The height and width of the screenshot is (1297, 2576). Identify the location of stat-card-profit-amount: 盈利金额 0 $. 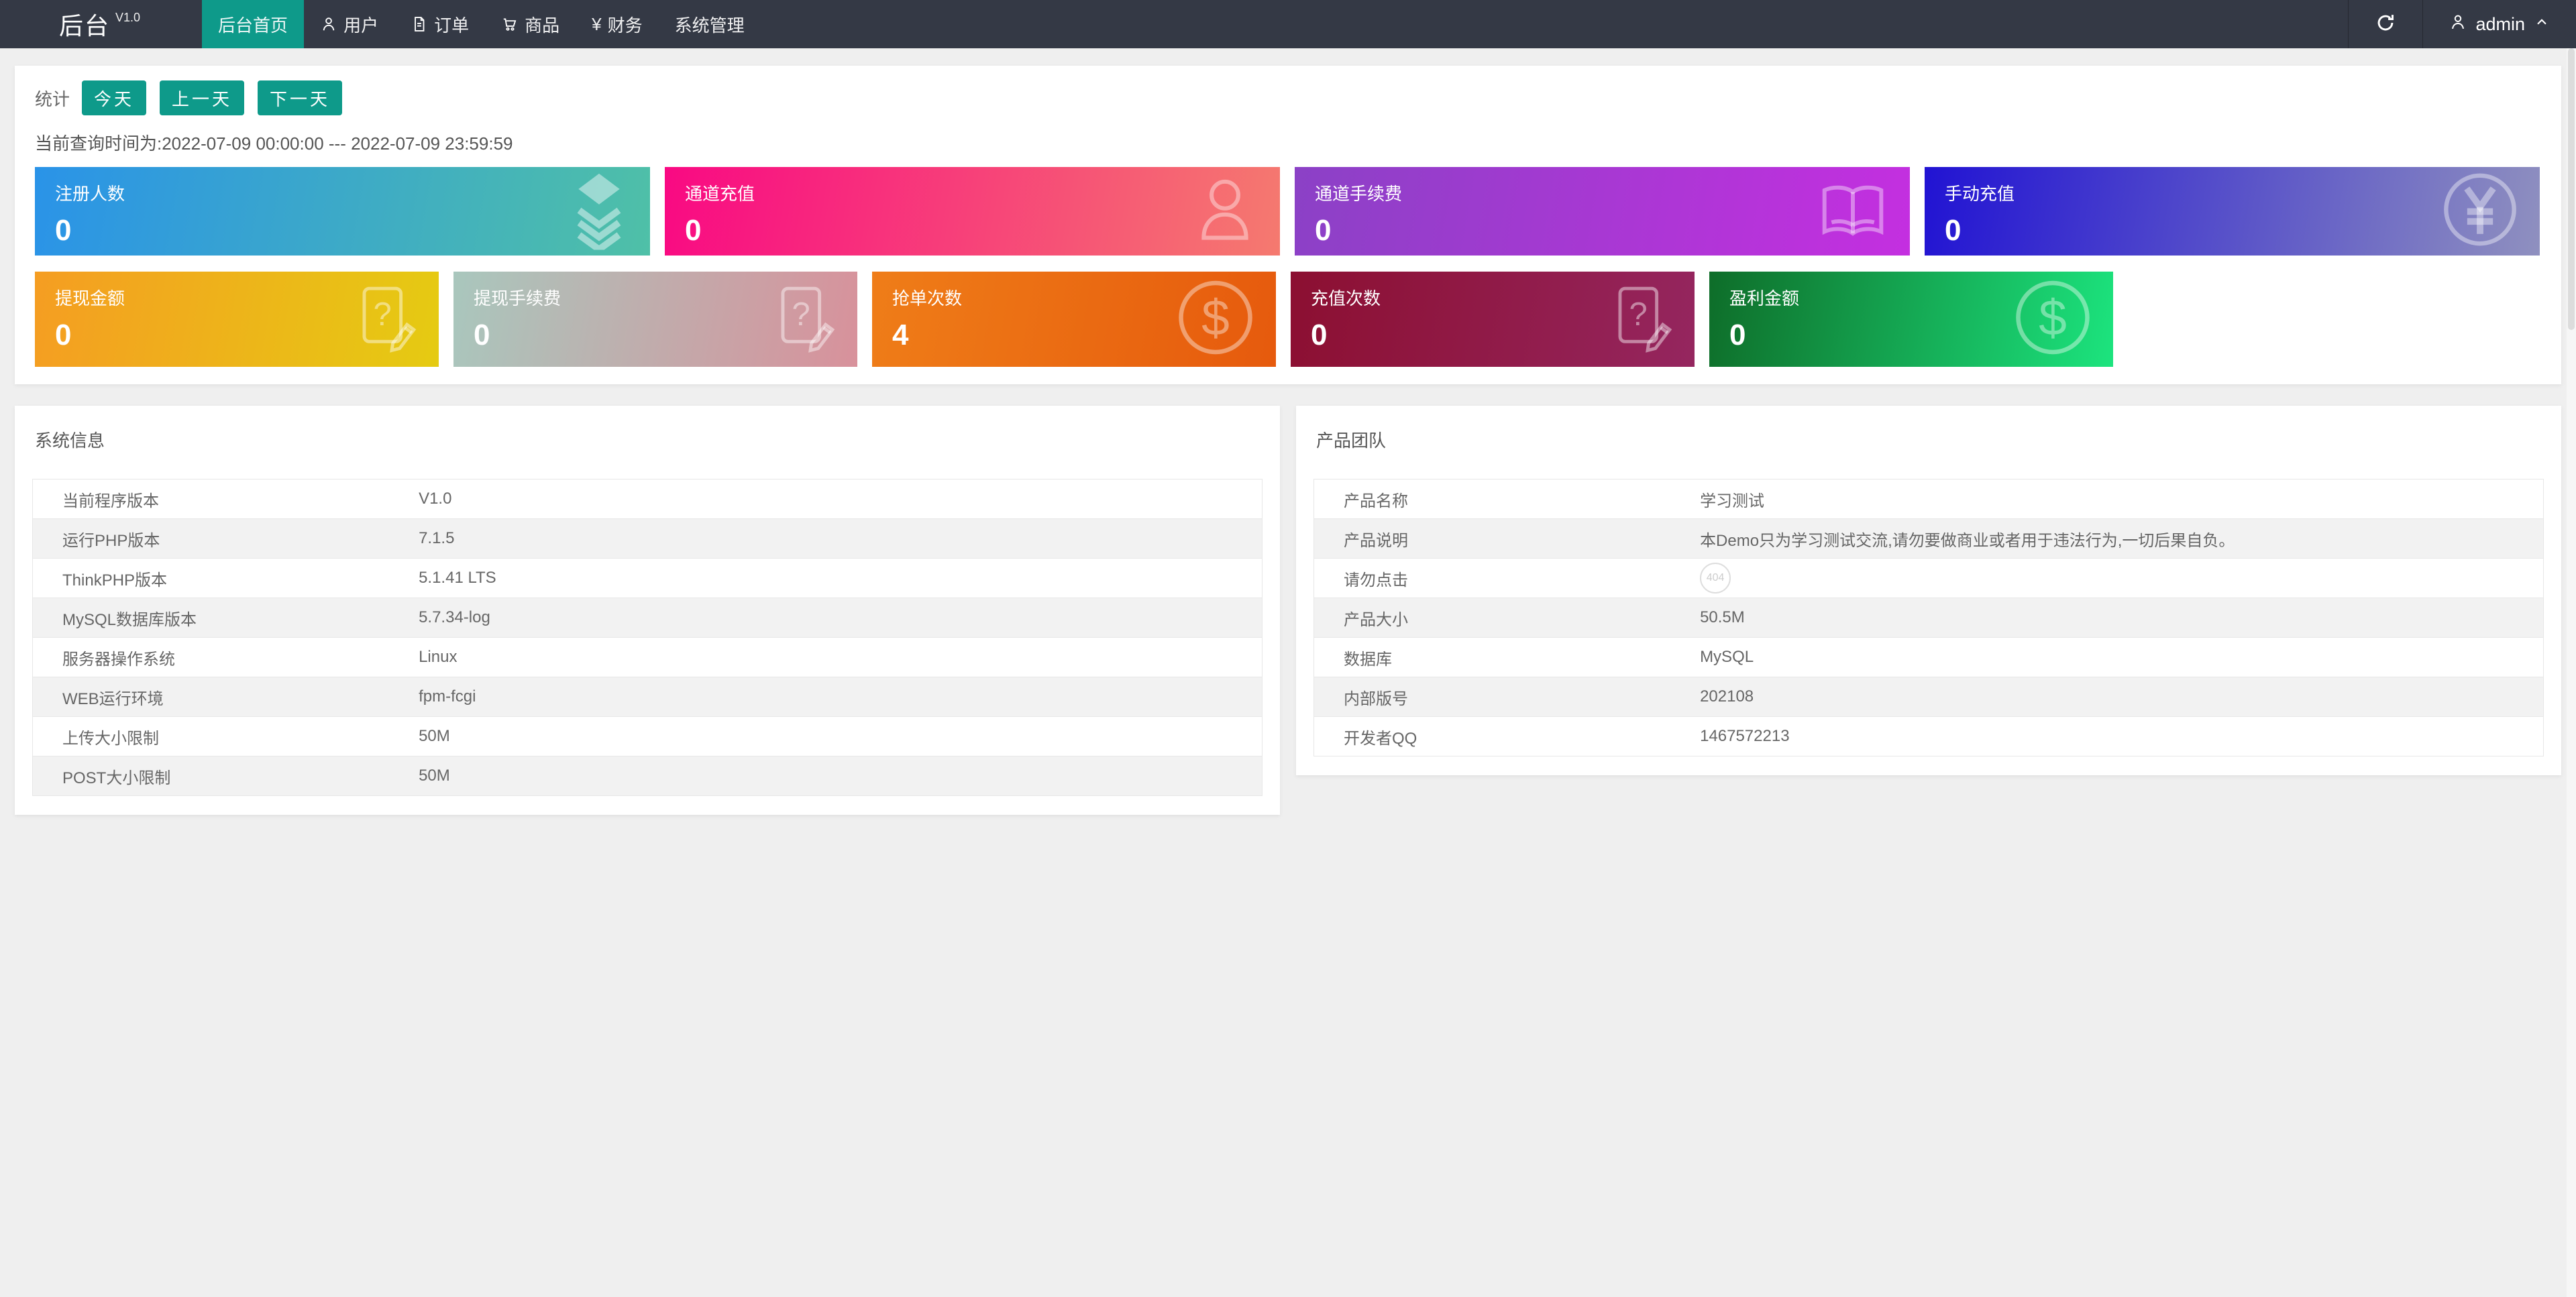
(1911, 319).